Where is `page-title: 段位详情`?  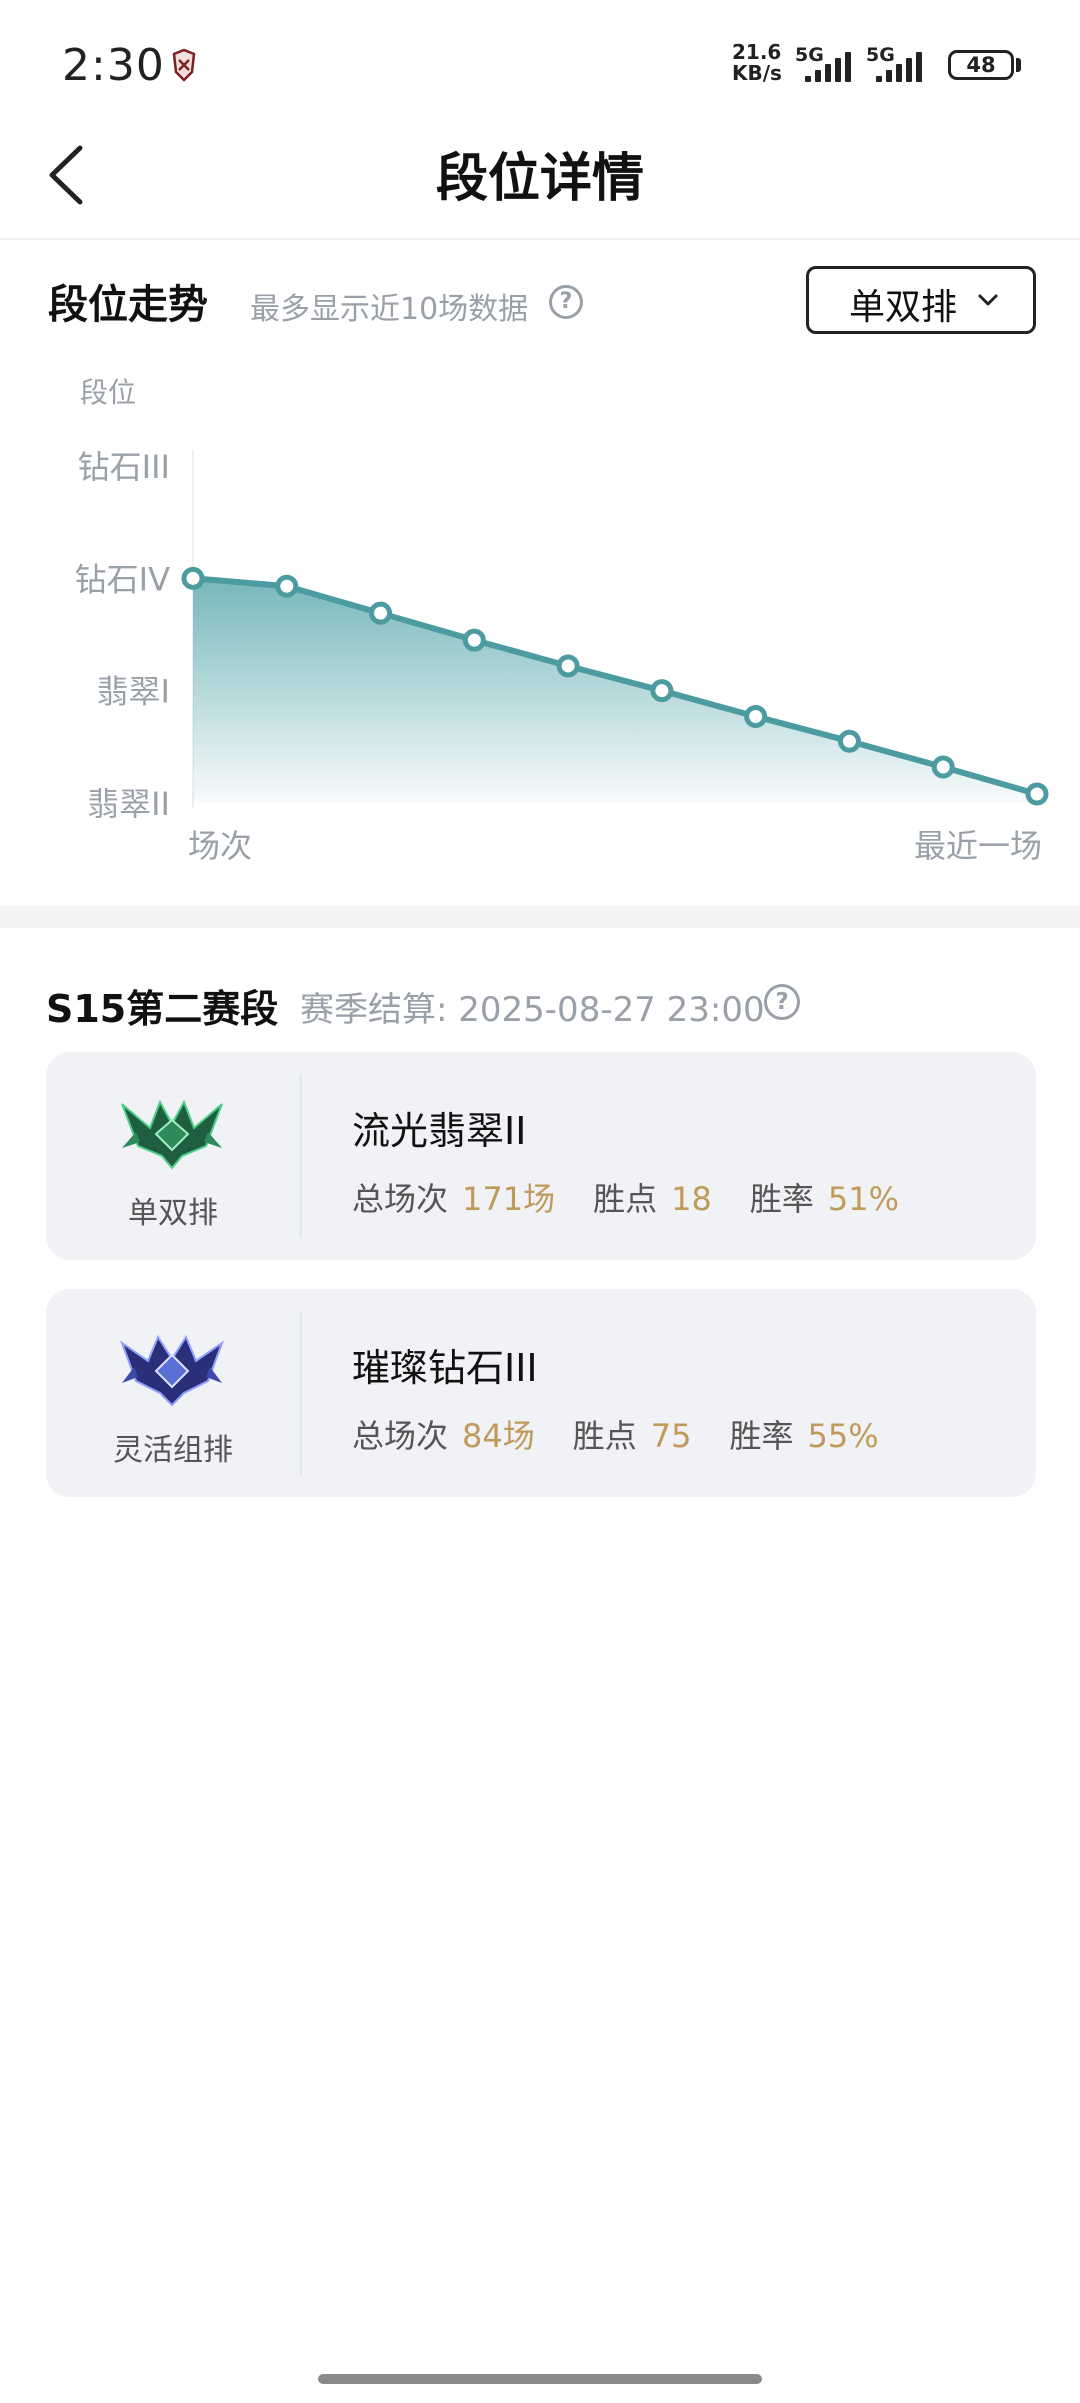
page-title: 段位详情 is located at coordinates (539, 179).